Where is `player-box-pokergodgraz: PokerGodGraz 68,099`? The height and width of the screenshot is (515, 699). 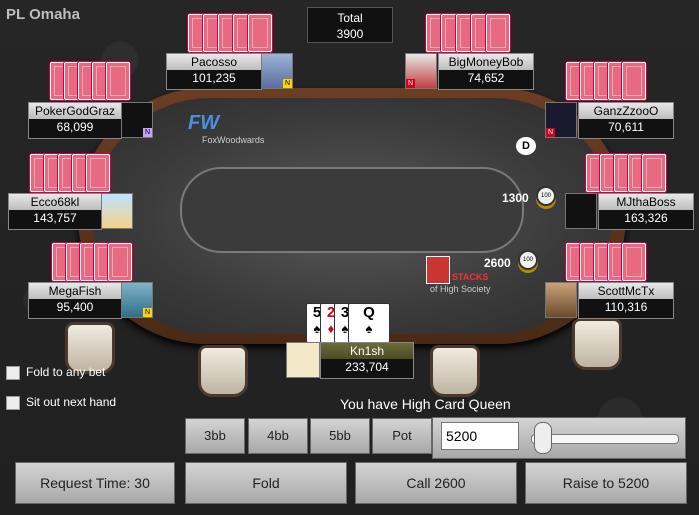
player-box-pokergodgraz: PokerGodGraz 68,099 is located at coordinates (75, 120).